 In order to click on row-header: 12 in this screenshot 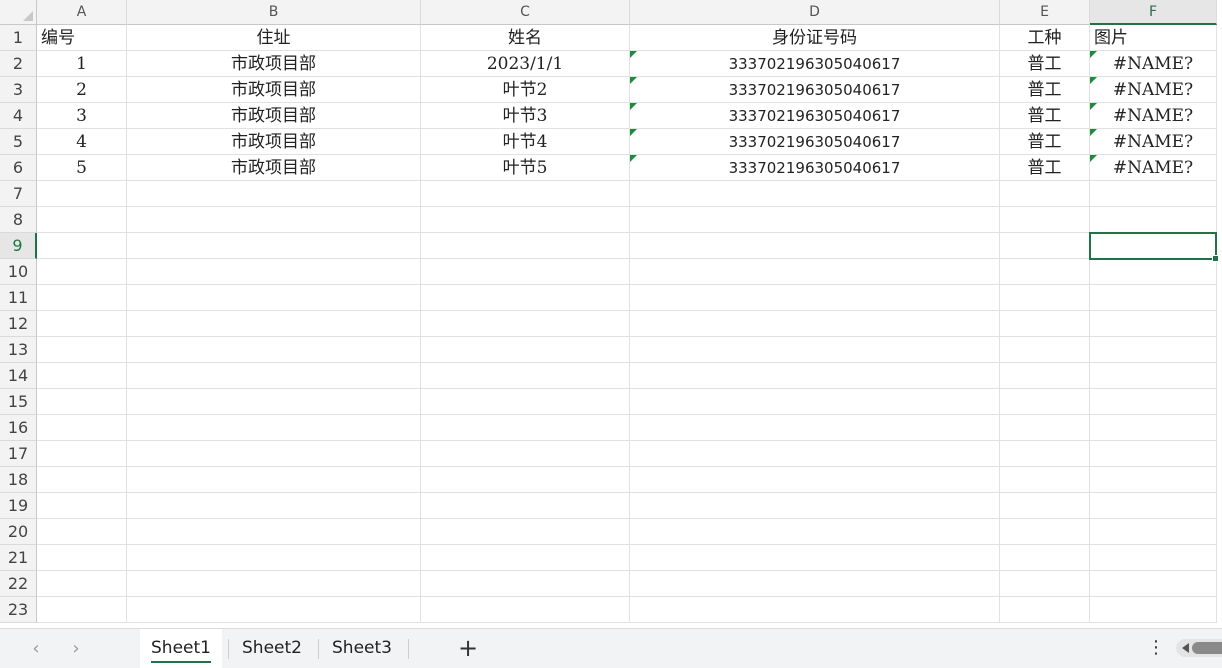, I will do `click(18, 324)`.